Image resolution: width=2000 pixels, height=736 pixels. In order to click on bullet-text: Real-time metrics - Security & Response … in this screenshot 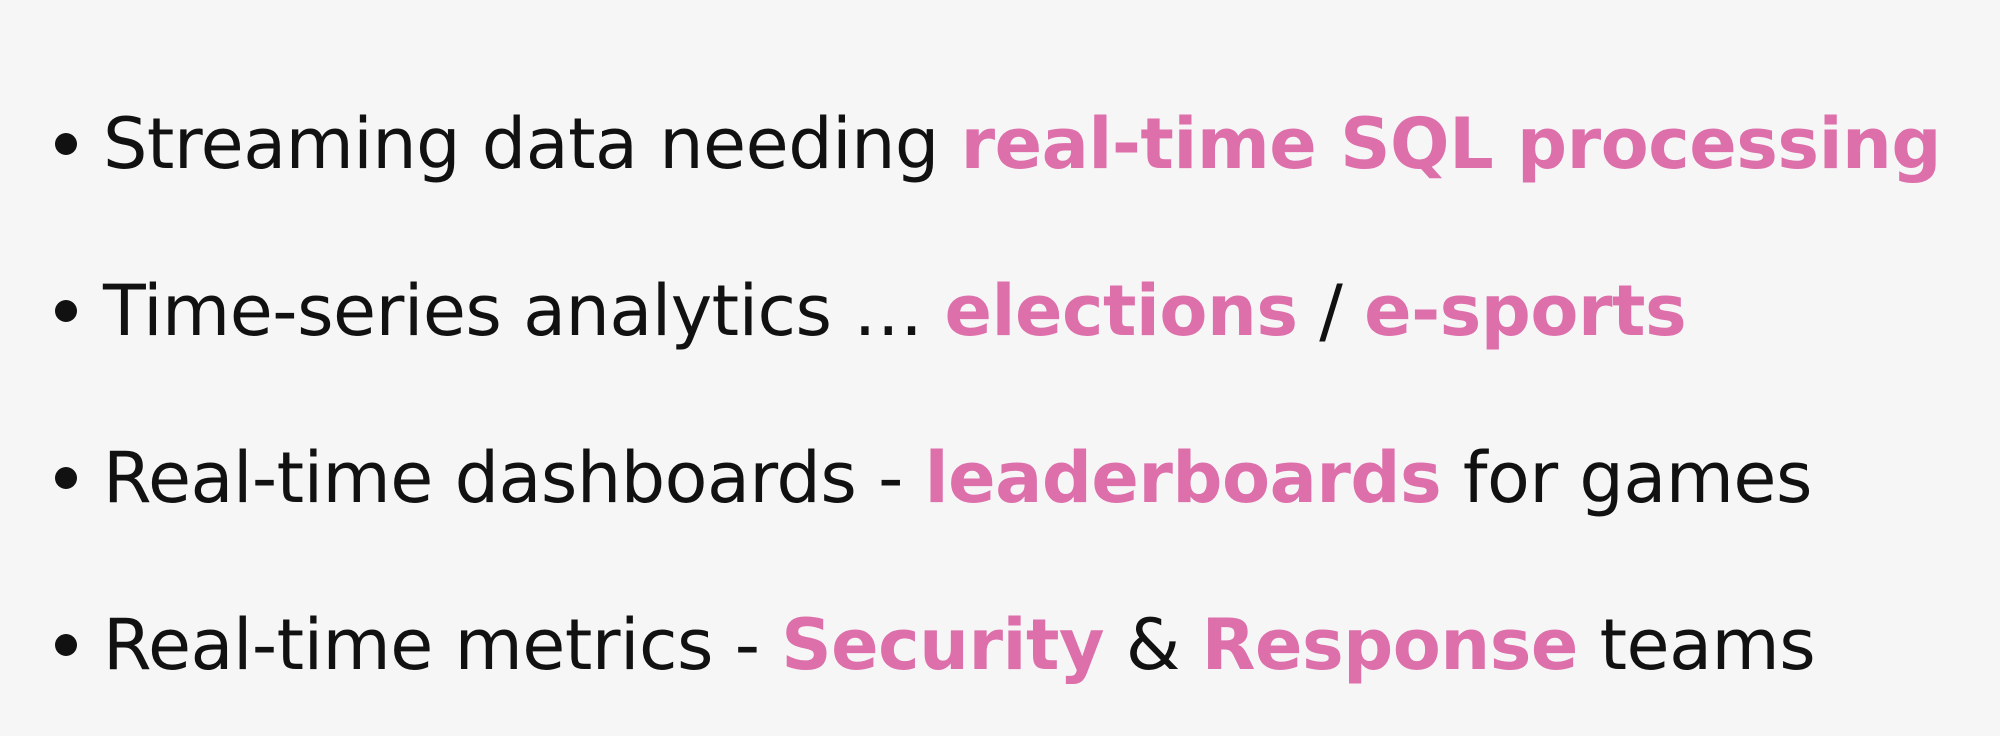, I will do `click(959, 645)`.